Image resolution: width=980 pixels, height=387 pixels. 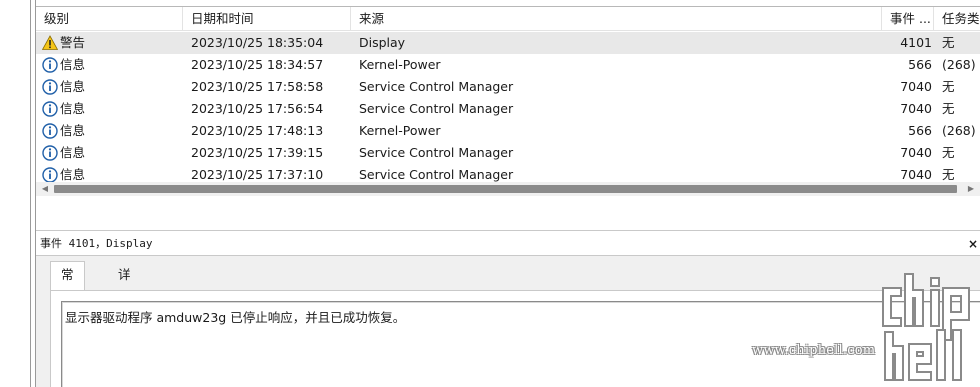 I want to click on event-id: 4101, so click(x=916, y=42).